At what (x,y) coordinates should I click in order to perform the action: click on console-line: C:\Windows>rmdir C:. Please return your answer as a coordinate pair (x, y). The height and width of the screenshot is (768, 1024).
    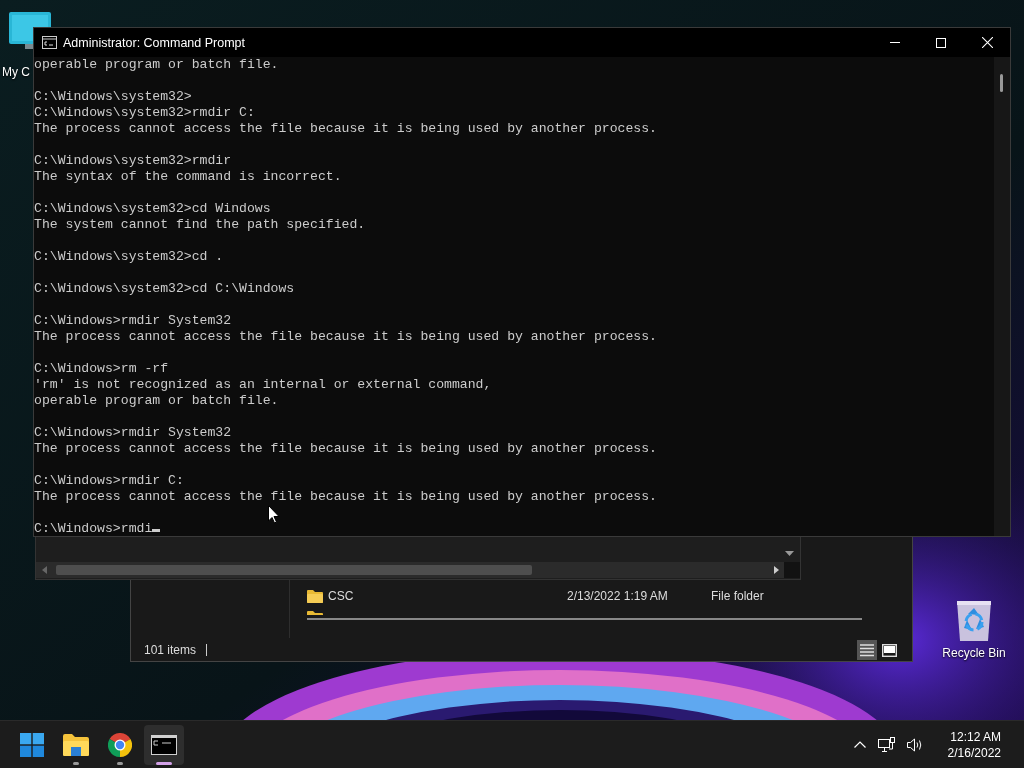
    Looking at the image, I should click on (109, 480).